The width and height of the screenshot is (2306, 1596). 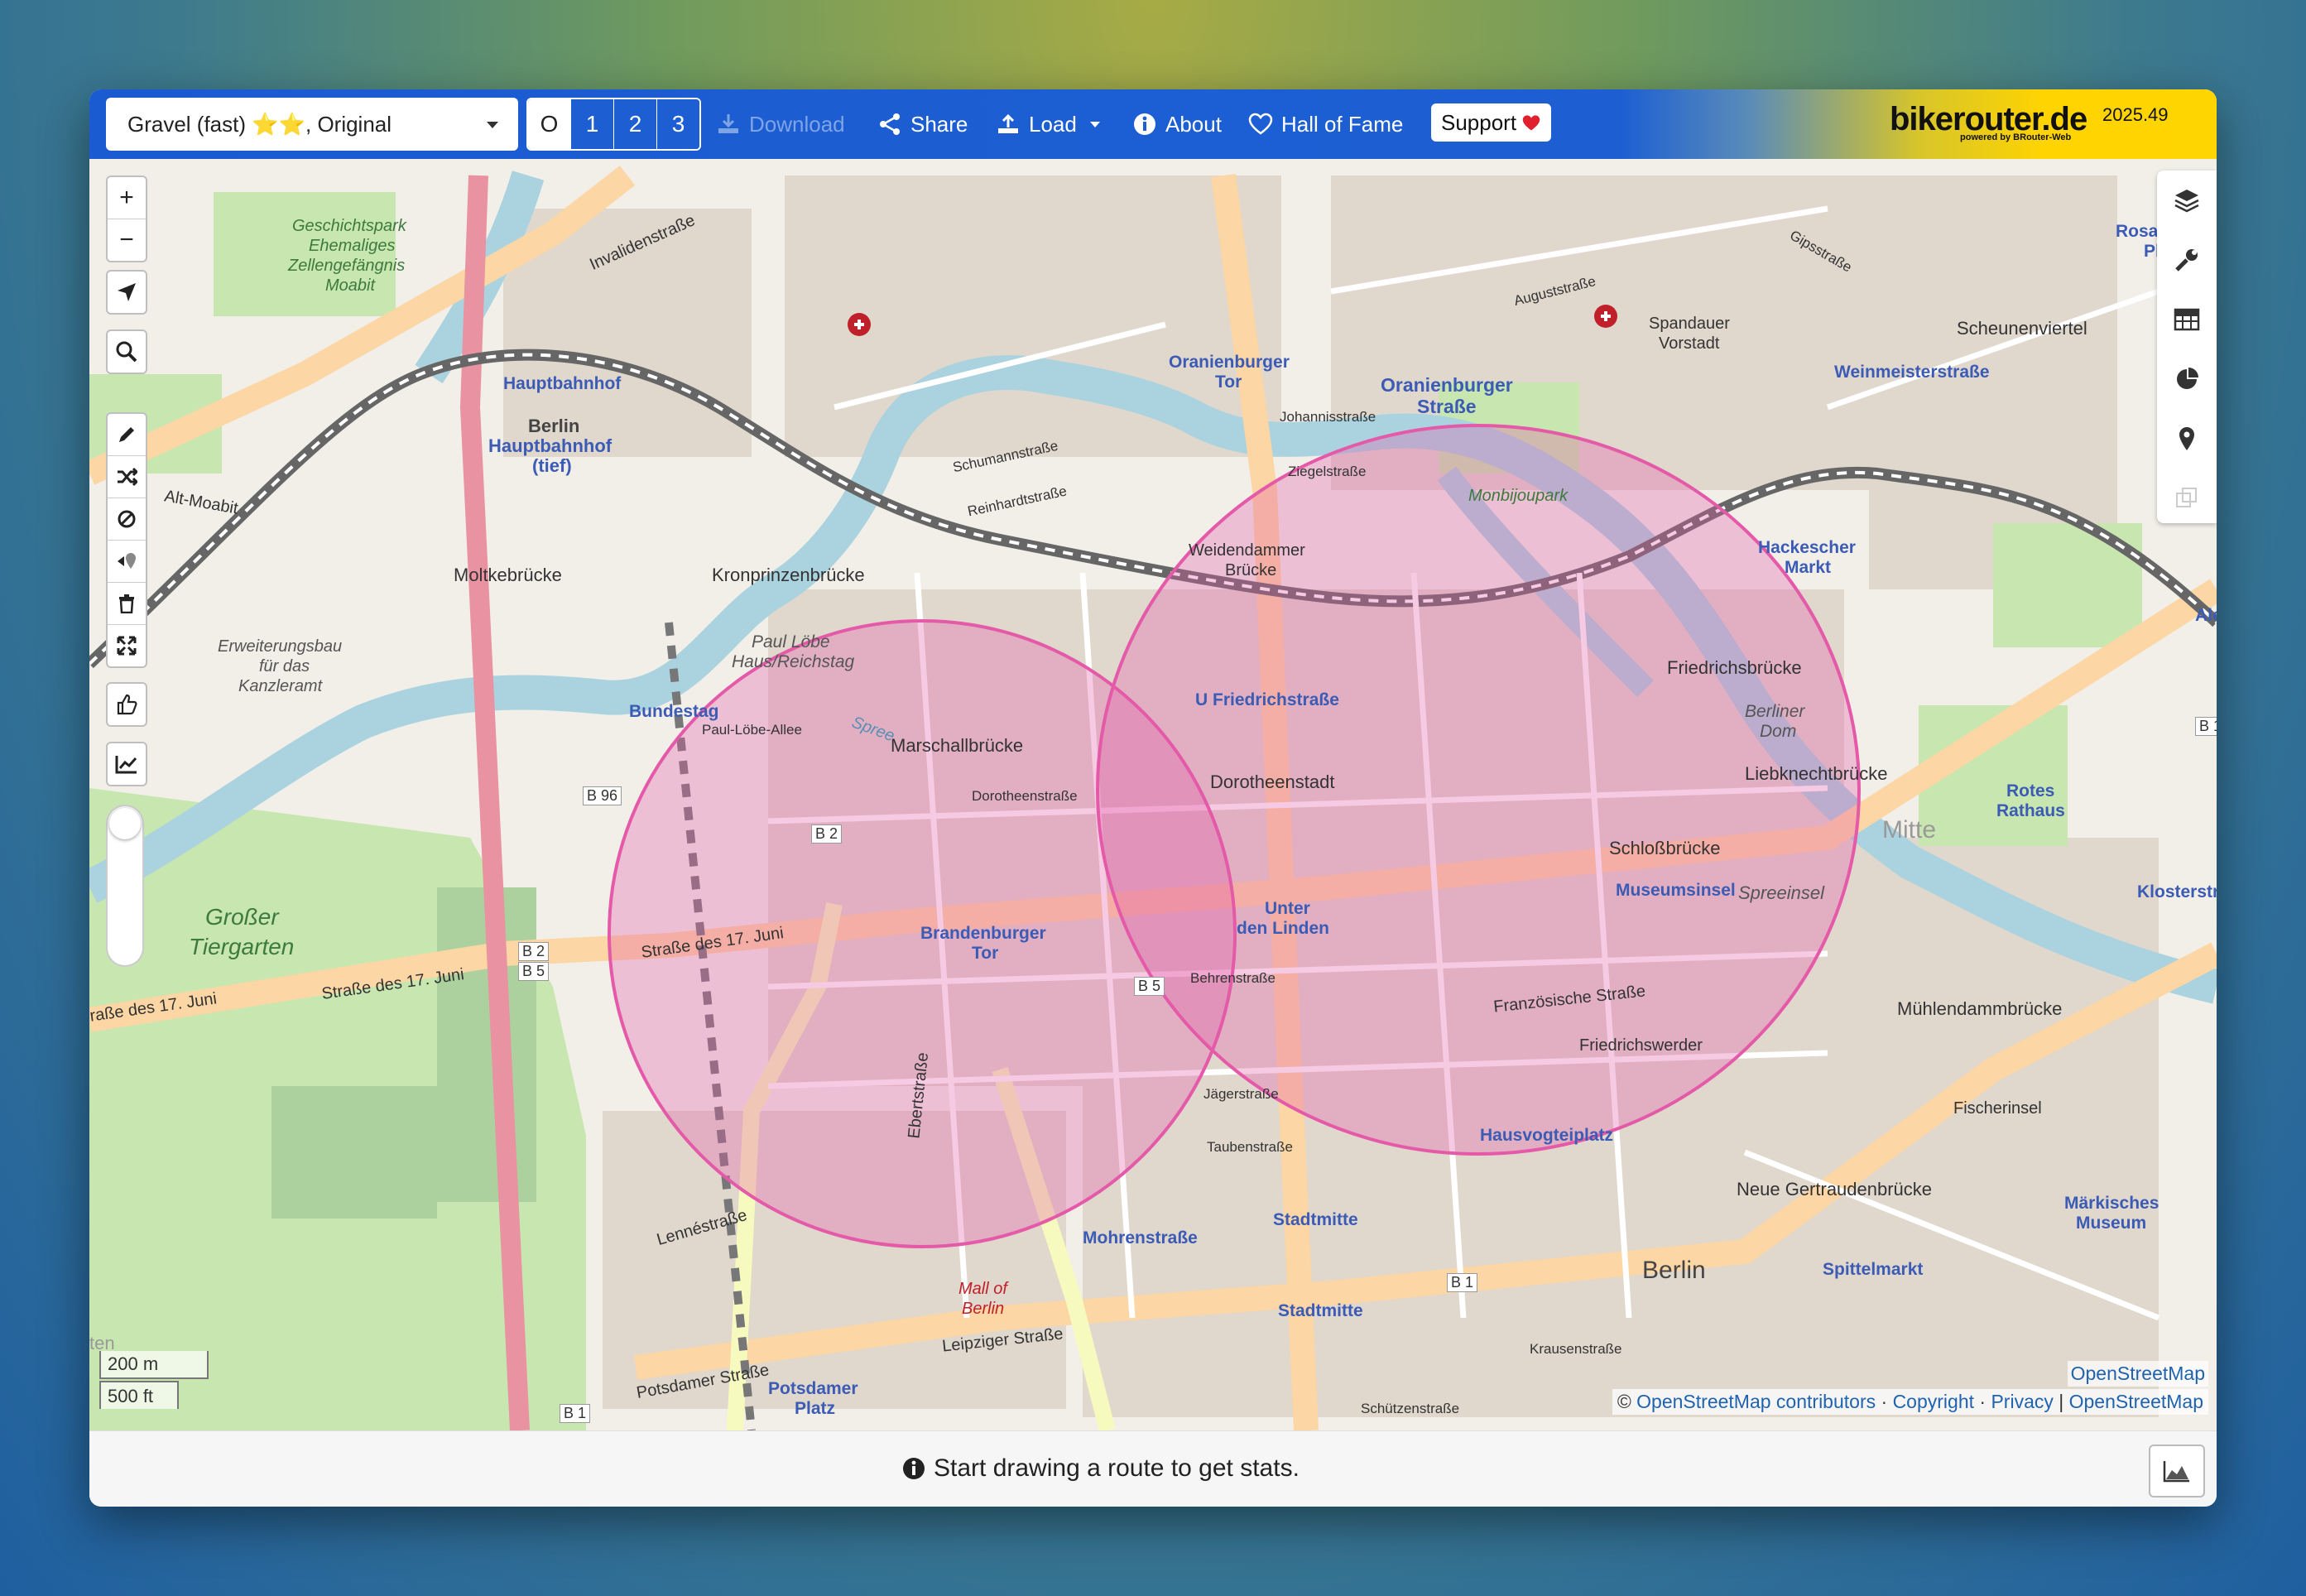 What do you see at coordinates (791, 641) in the screenshot?
I see `map-label: Paul Löbe` at bounding box center [791, 641].